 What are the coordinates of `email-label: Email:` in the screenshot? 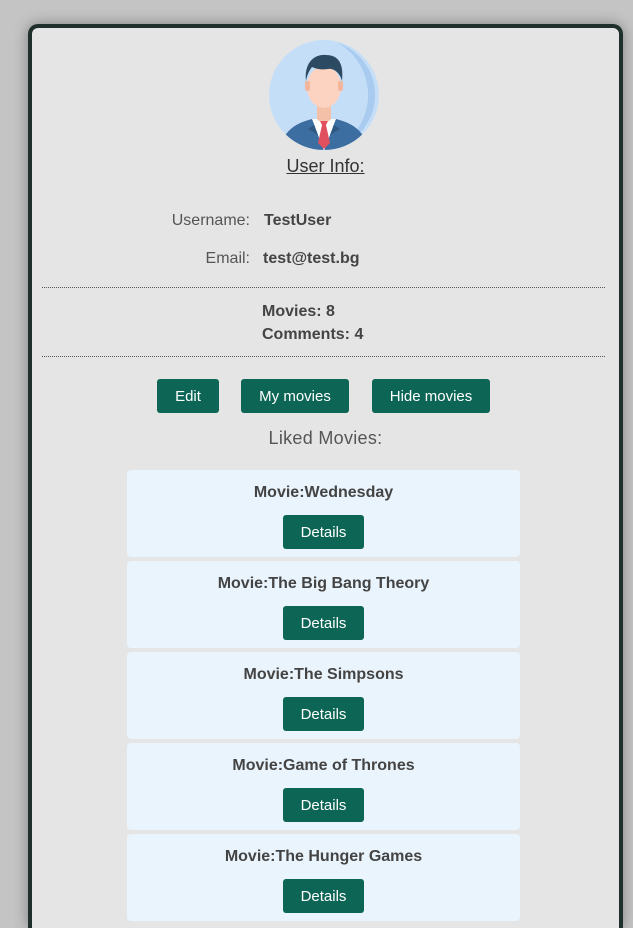 It's located at (227, 258).